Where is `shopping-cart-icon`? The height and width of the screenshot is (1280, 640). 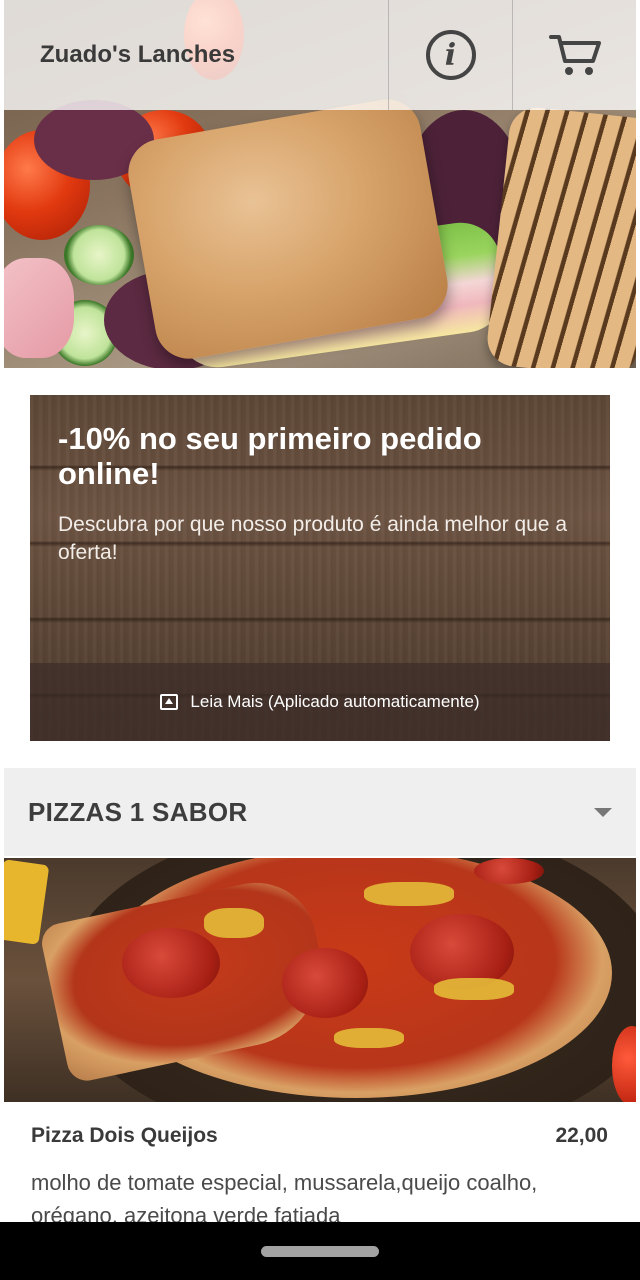
shopping-cart-icon is located at coordinates (574, 55).